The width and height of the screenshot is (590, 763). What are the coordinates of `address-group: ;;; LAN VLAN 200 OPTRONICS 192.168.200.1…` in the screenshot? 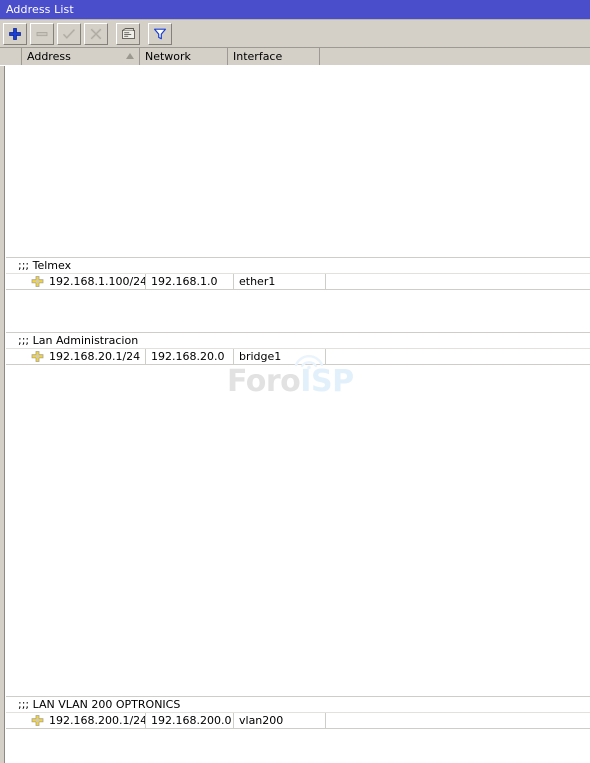 It's located at (298, 713).